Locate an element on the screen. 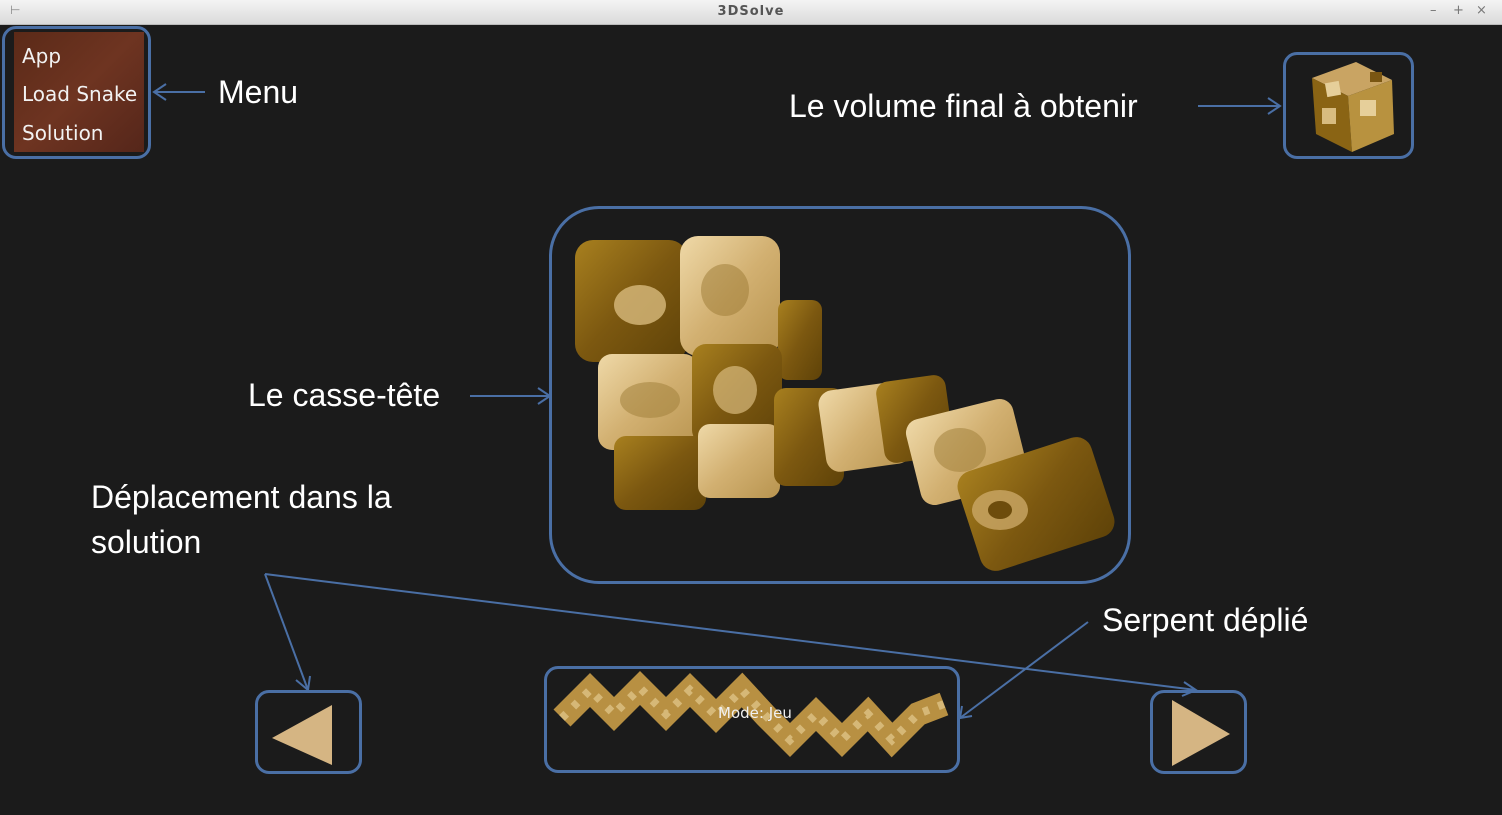 The image size is (1502, 815). annotation-navigation: Déplacement dans la solution is located at coordinates (241, 519).